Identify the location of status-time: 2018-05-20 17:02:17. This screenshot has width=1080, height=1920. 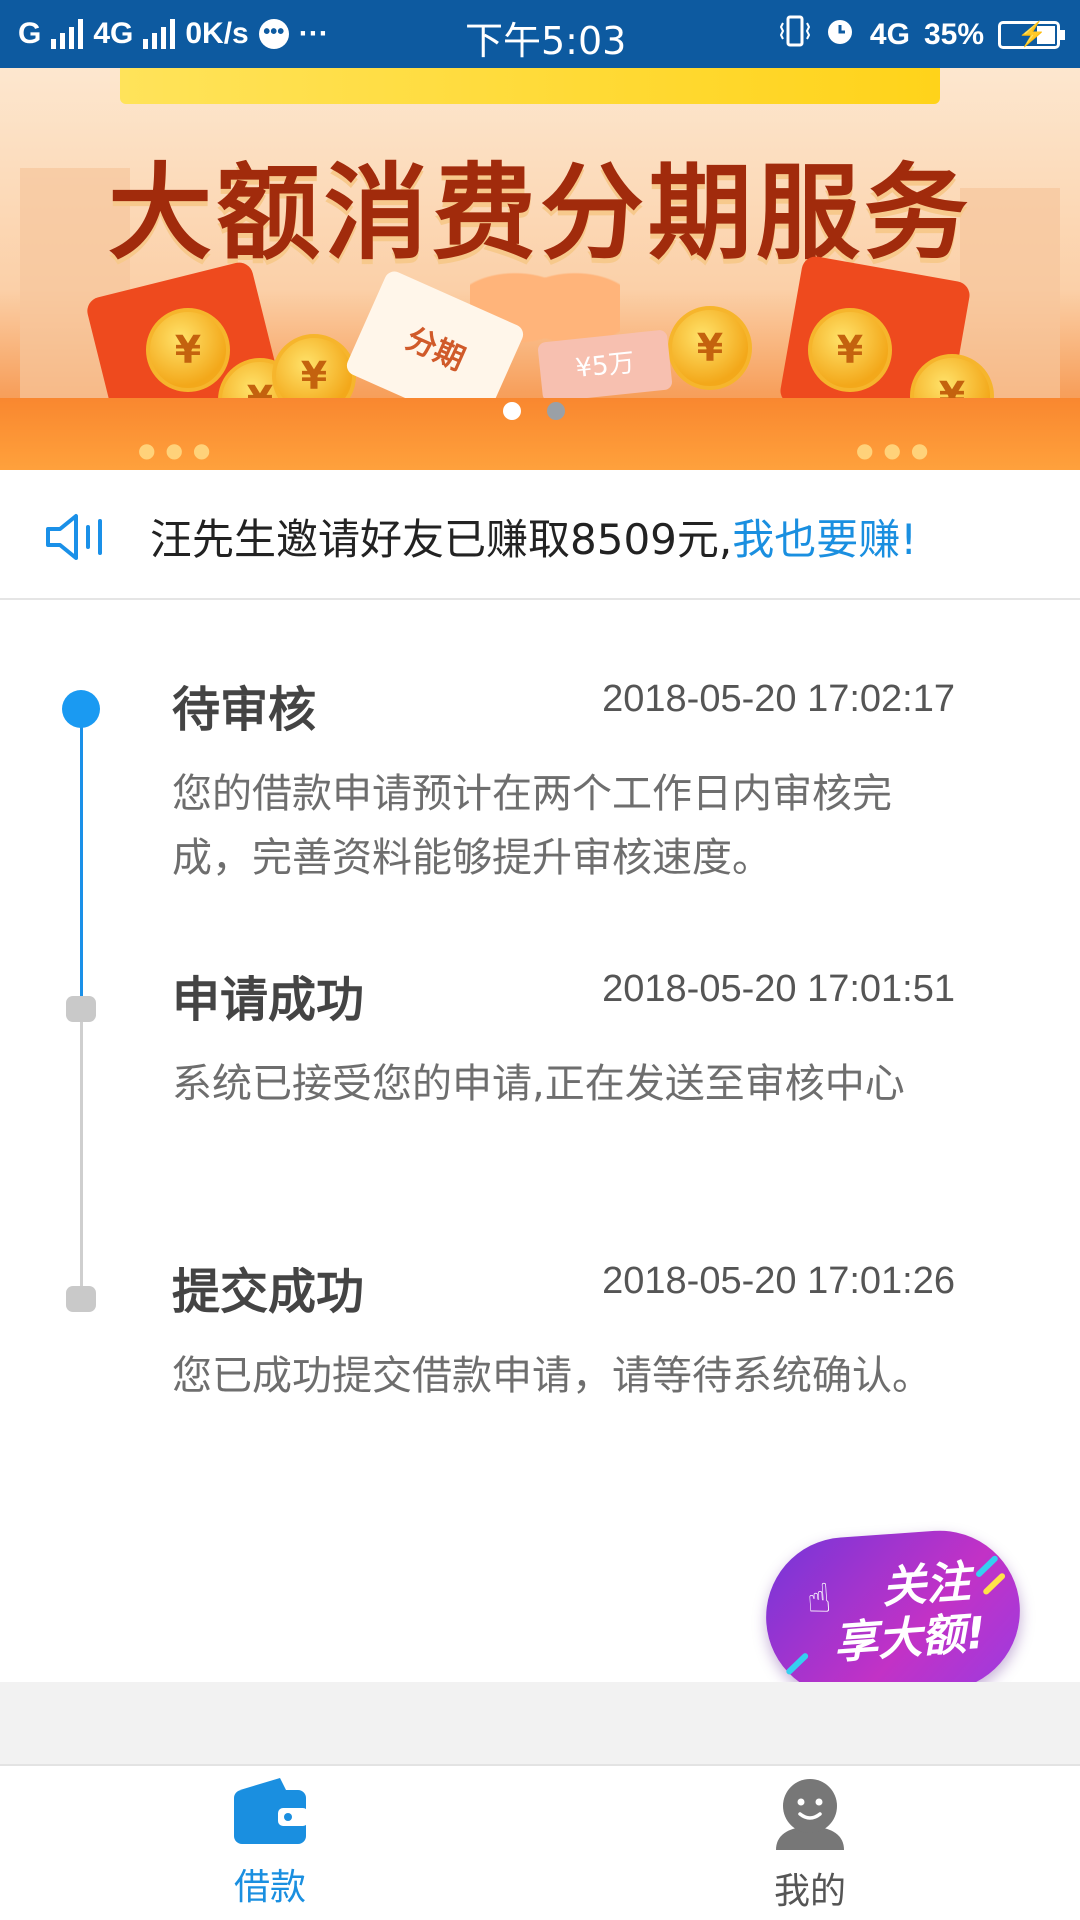
(778, 699).